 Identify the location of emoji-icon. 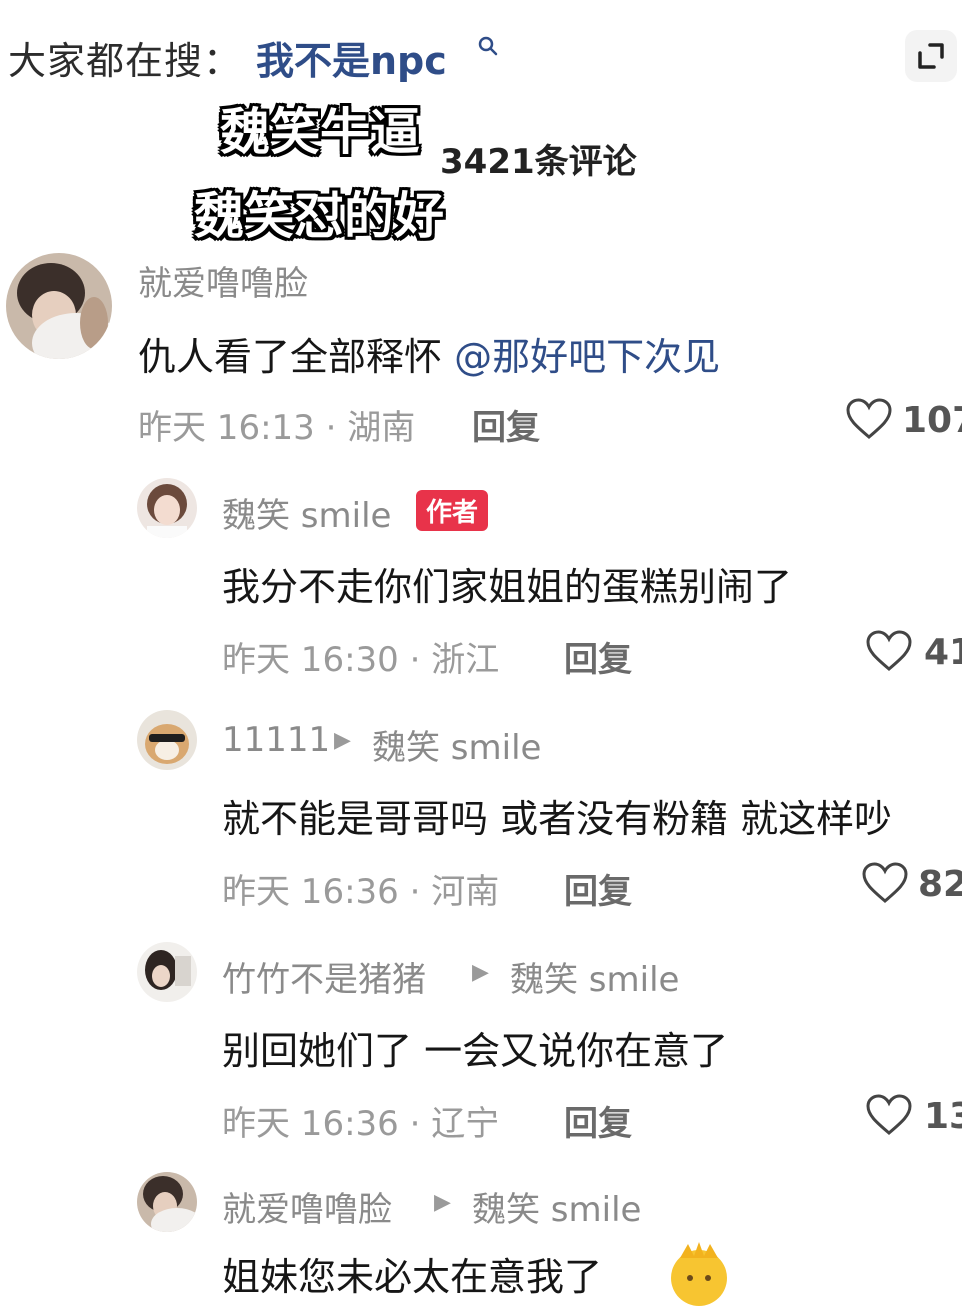
(699, 1273).